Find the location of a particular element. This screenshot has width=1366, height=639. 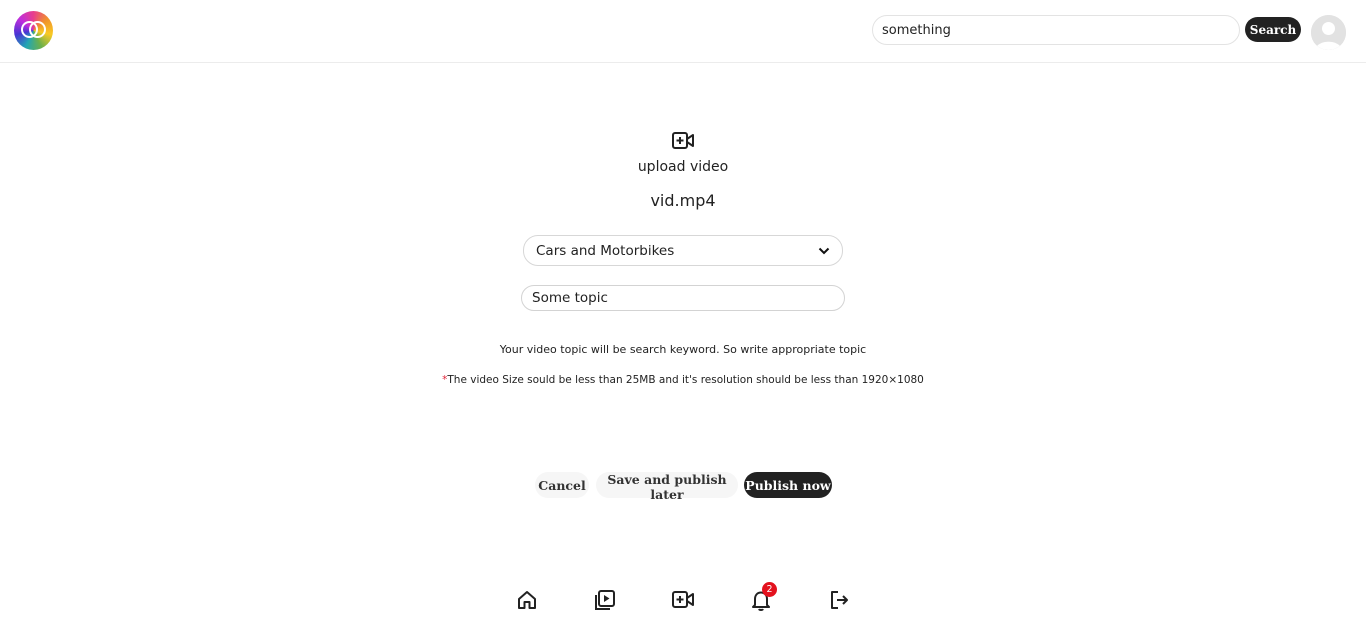

rings-logo-icon is located at coordinates (33, 30).